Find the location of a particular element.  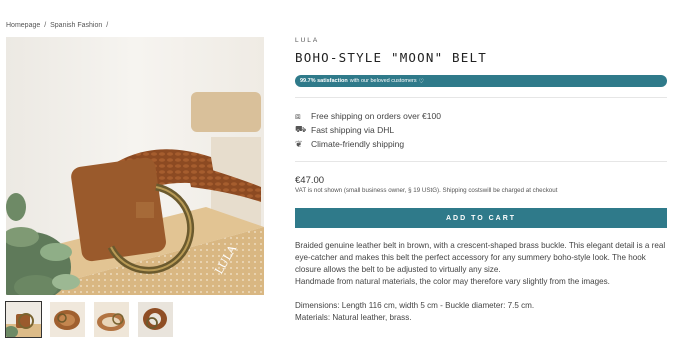

feature-label: Free shipping on orders over €100 is located at coordinates (376, 116).